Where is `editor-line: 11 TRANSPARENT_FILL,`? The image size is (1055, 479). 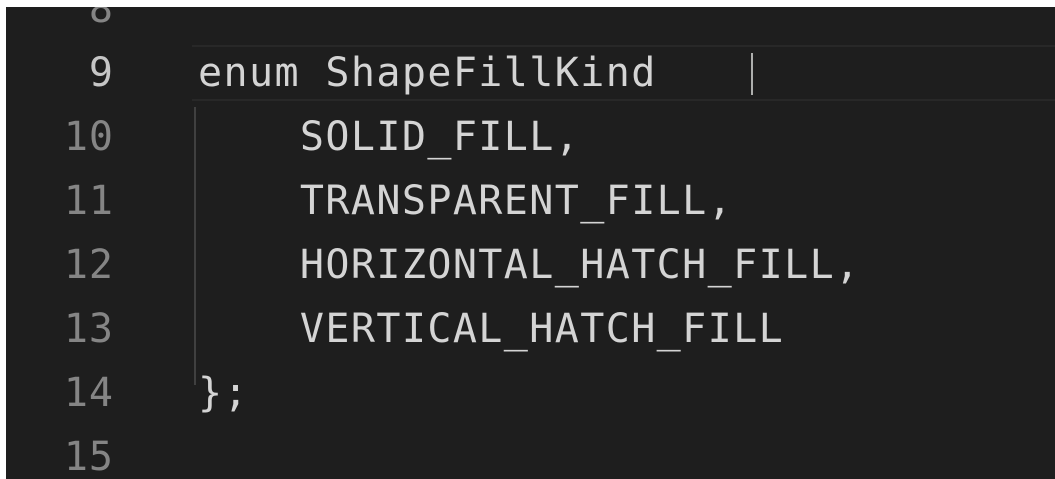
editor-line: 11 TRANSPARENT_FILL, is located at coordinates (530, 201).